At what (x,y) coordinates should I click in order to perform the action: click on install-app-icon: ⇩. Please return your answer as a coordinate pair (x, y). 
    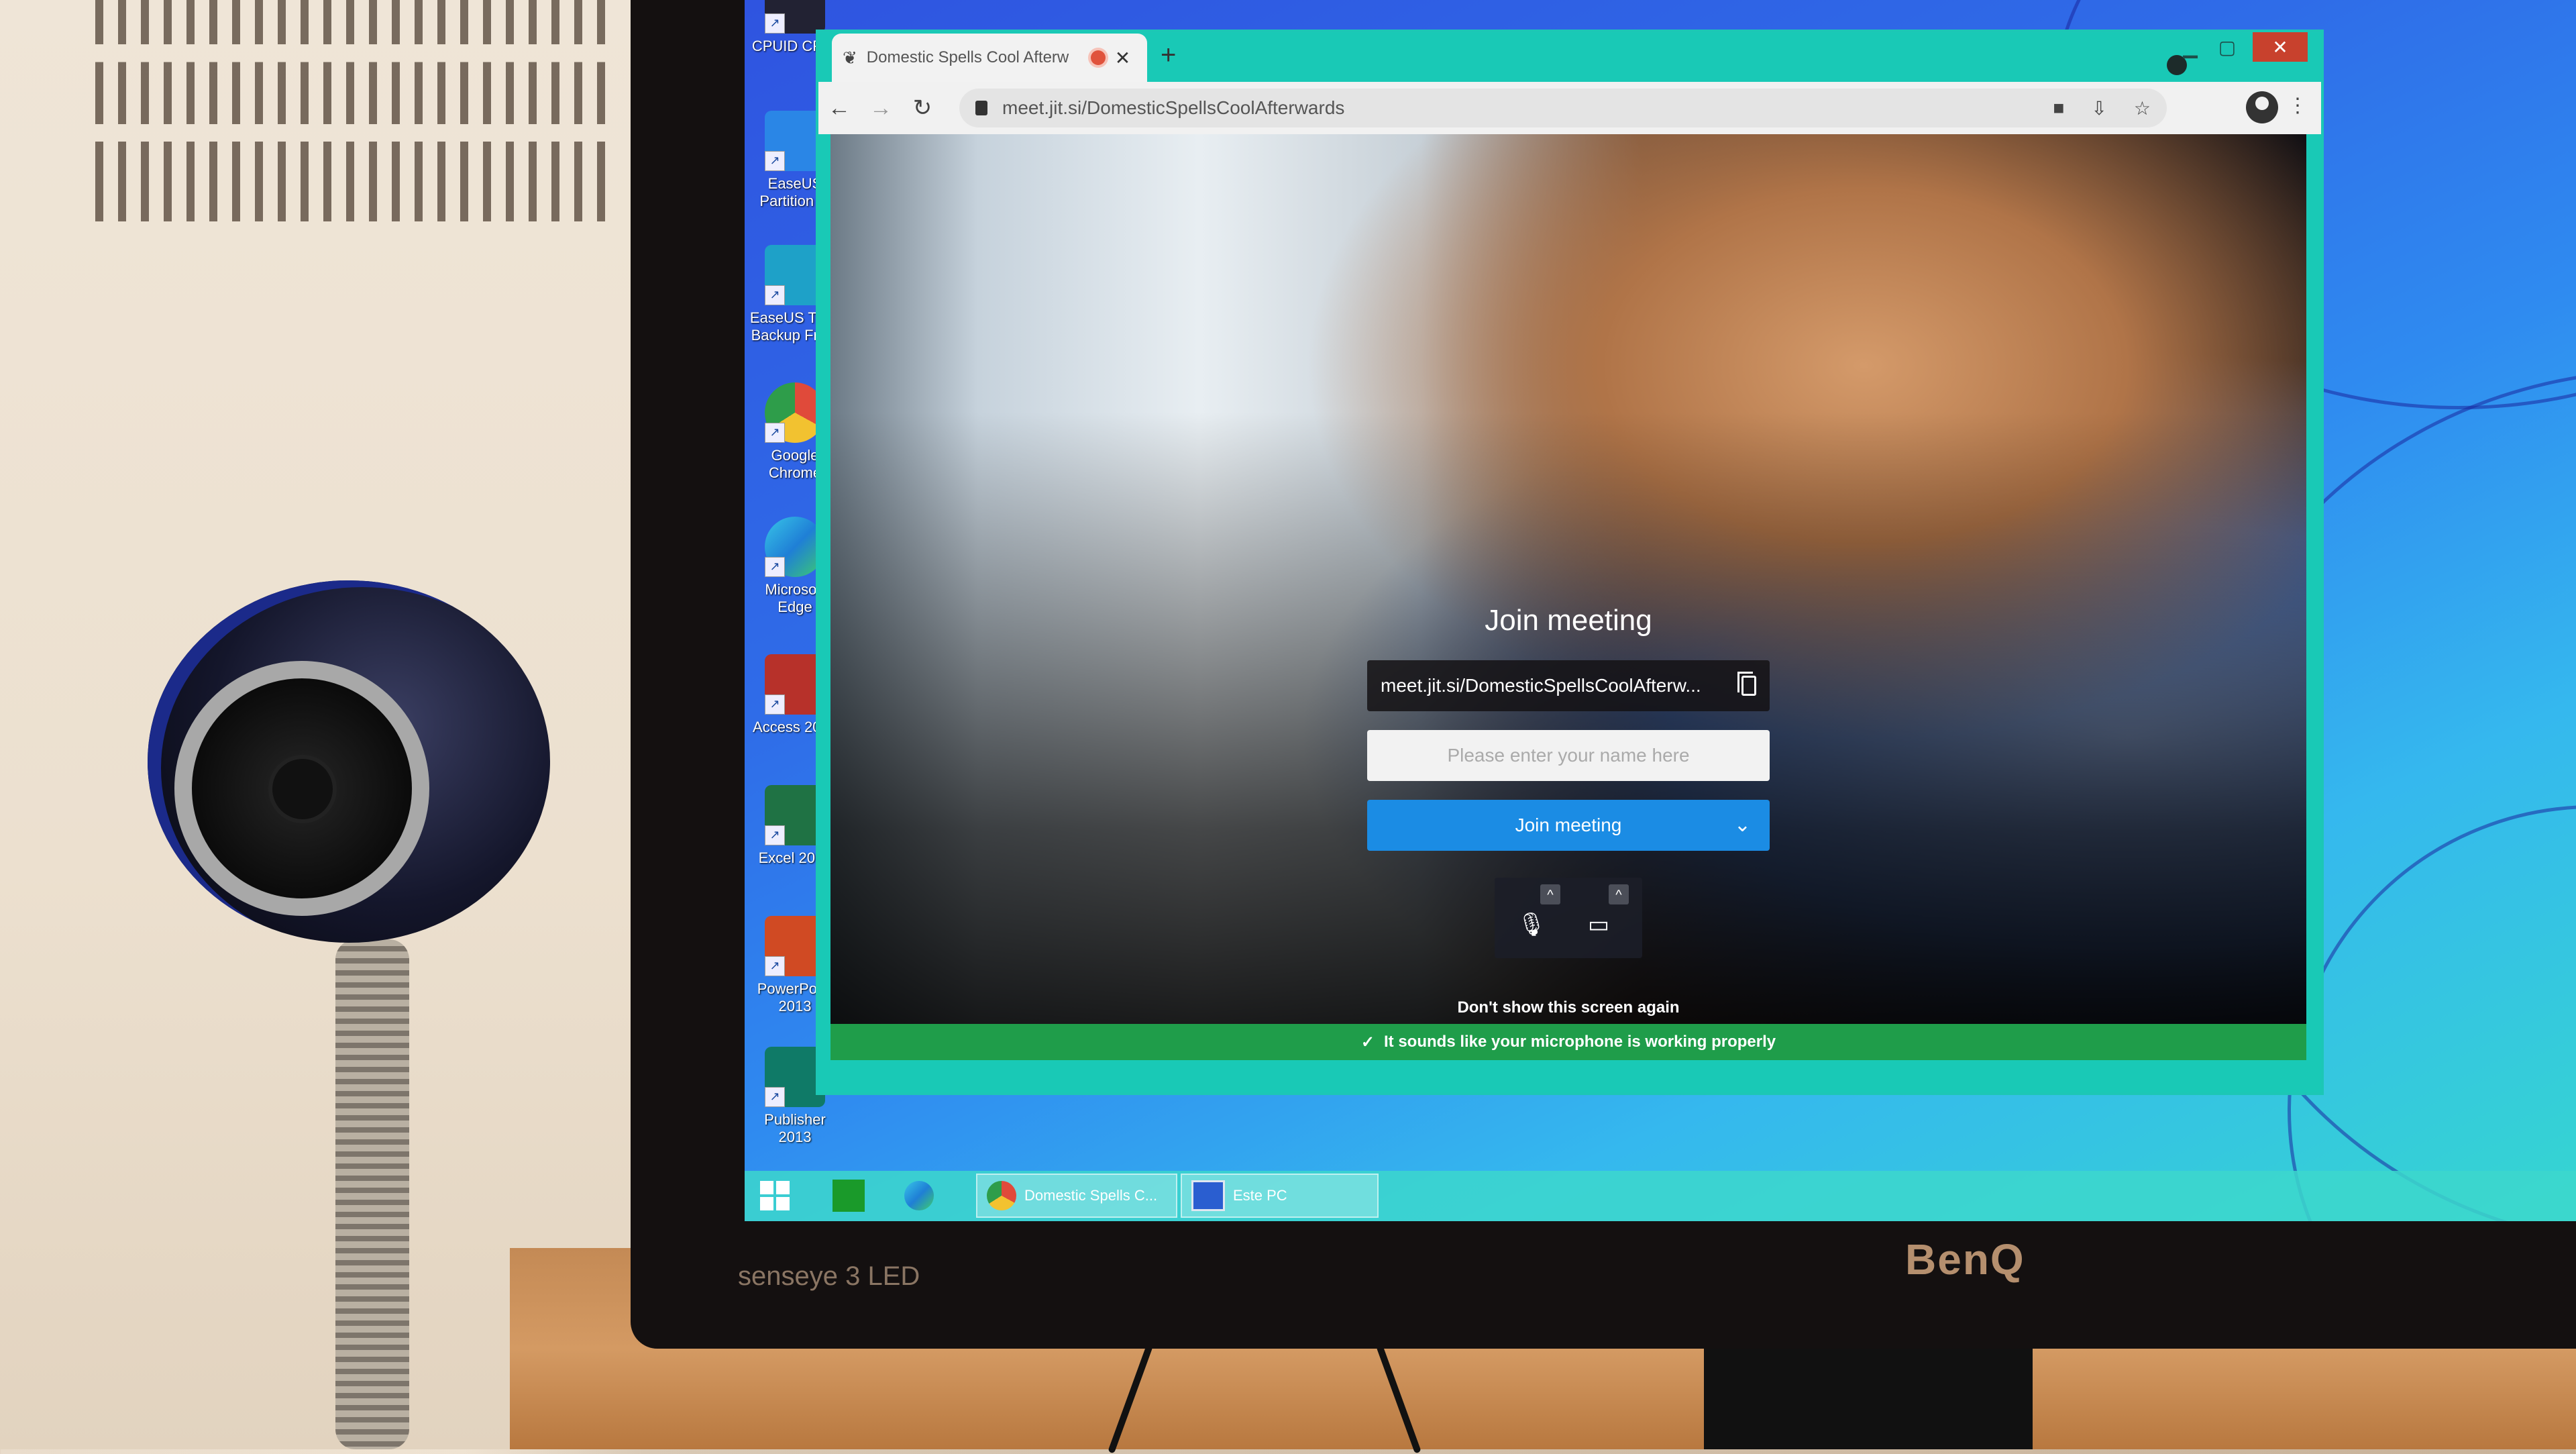
    Looking at the image, I should click on (2098, 108).